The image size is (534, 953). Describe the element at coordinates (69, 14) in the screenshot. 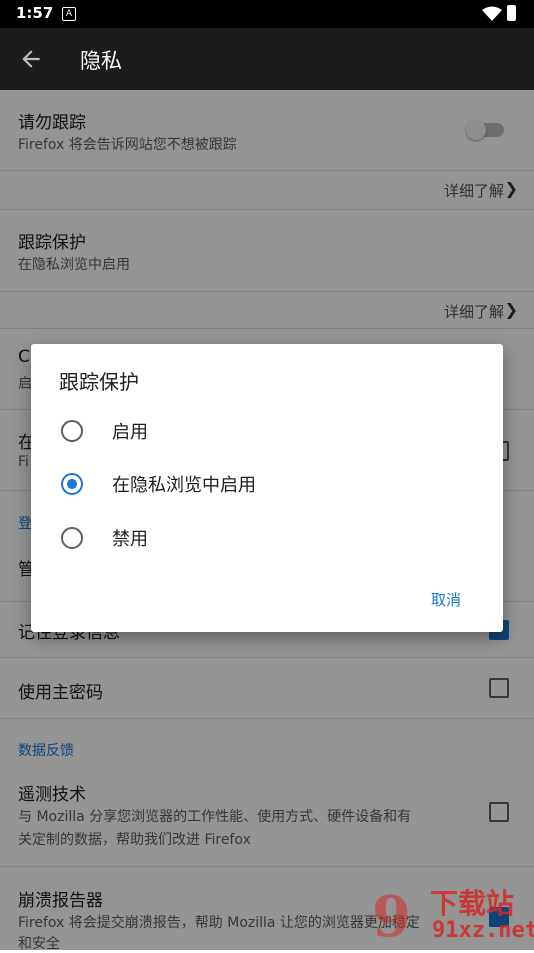

I see `notification-icon: A` at that location.